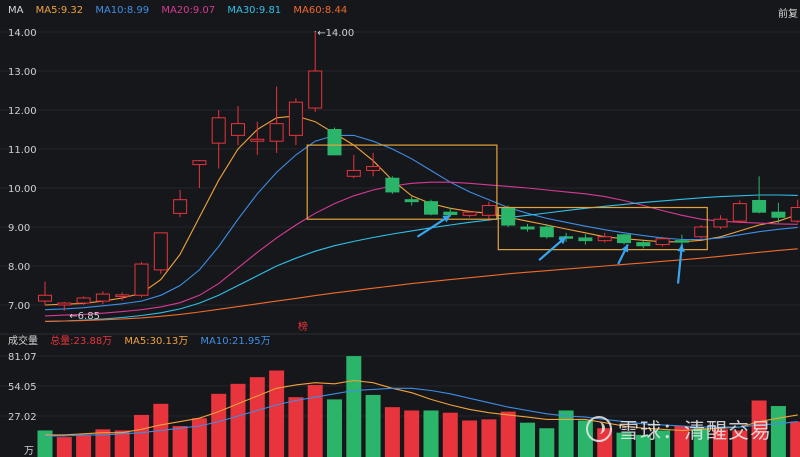 The width and height of the screenshot is (800, 457). Describe the element at coordinates (59, 10) in the screenshot. I see `ma5-legend: MA5:9.32` at that location.